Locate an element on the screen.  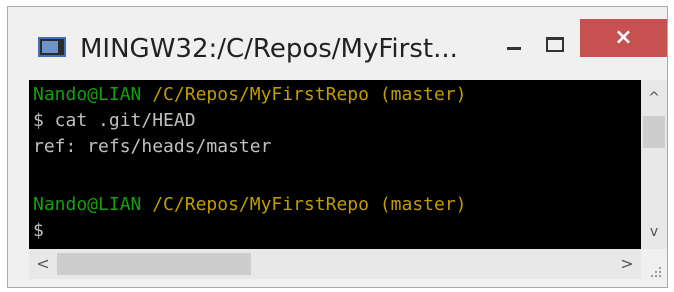
vertical-scroll-thumb is located at coordinates (654, 132).